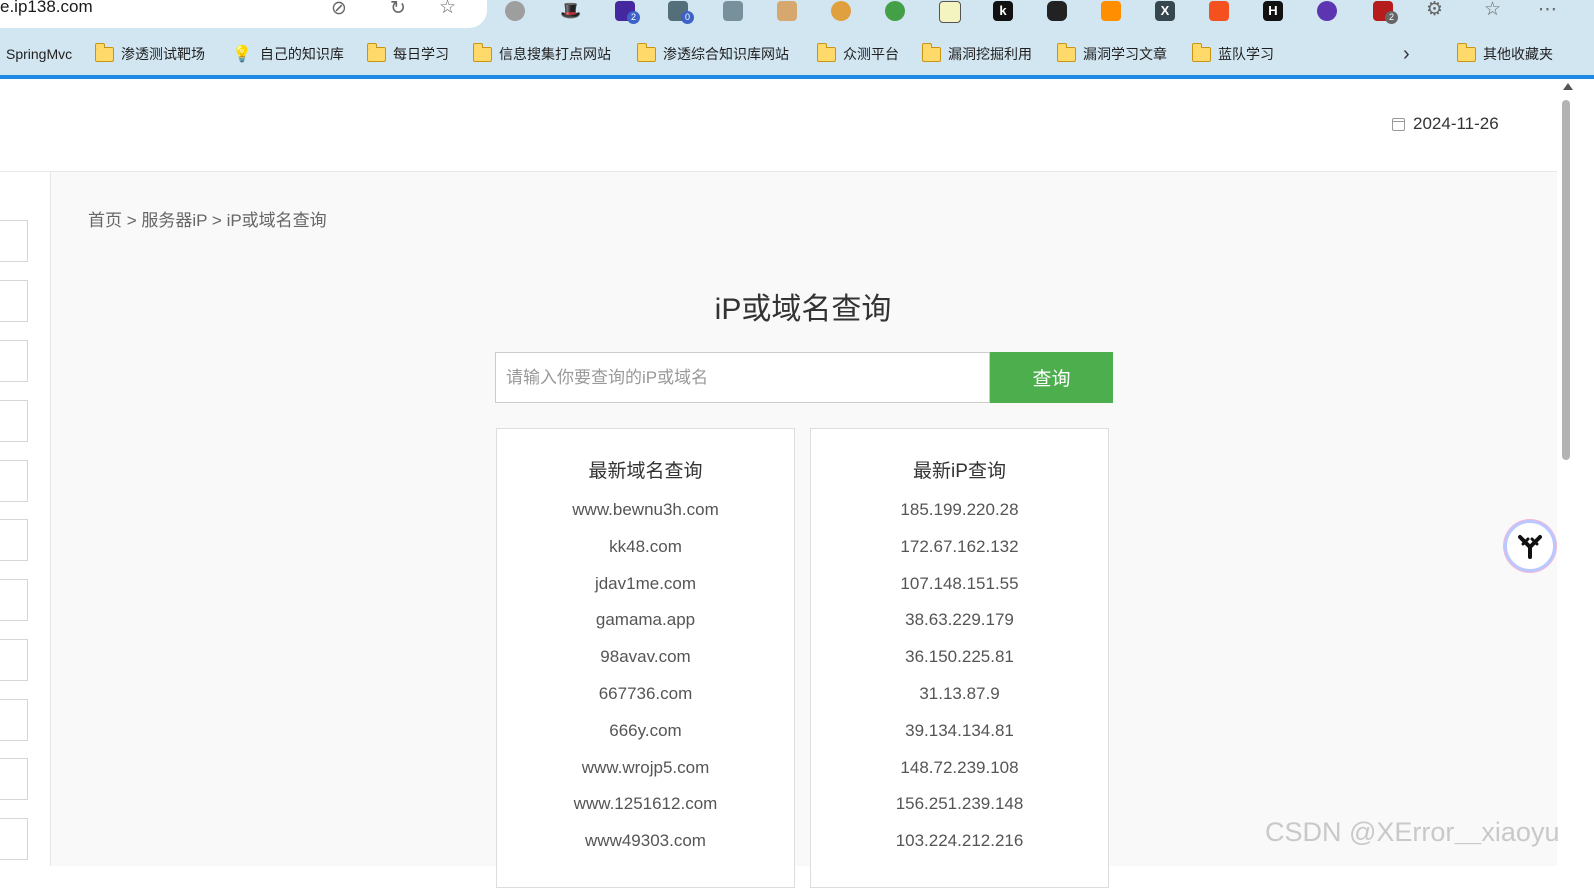 The image size is (1594, 888). What do you see at coordinates (959, 592) in the screenshot?
I see `ip-link: 107.148.151.55` at bounding box center [959, 592].